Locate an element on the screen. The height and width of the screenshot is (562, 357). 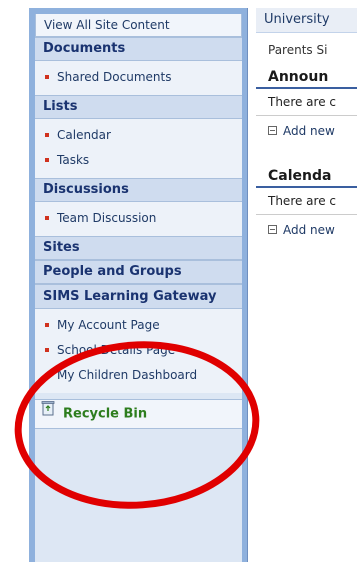
recycle-bin-icon is located at coordinates (48, 413).